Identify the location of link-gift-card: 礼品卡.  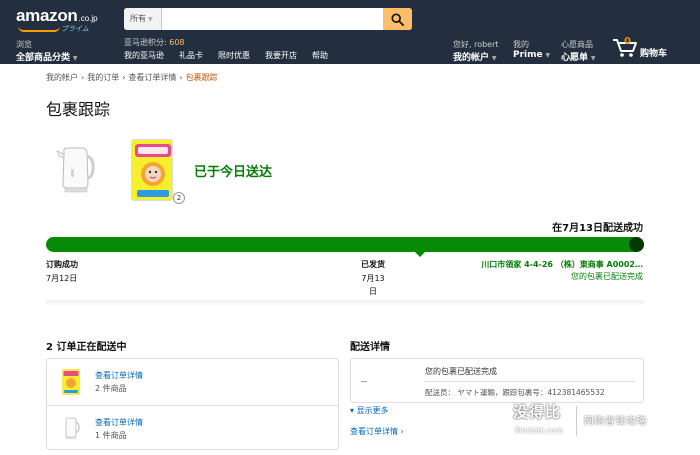
(191, 55).